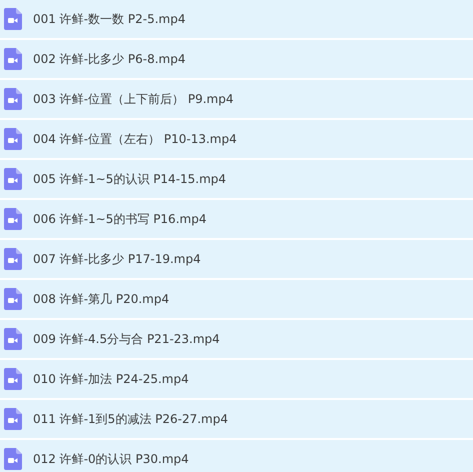  Describe the element at coordinates (126, 339) in the screenshot. I see `file-name: 009 许鲜-4.5分与合 P21-23.mp4` at that location.